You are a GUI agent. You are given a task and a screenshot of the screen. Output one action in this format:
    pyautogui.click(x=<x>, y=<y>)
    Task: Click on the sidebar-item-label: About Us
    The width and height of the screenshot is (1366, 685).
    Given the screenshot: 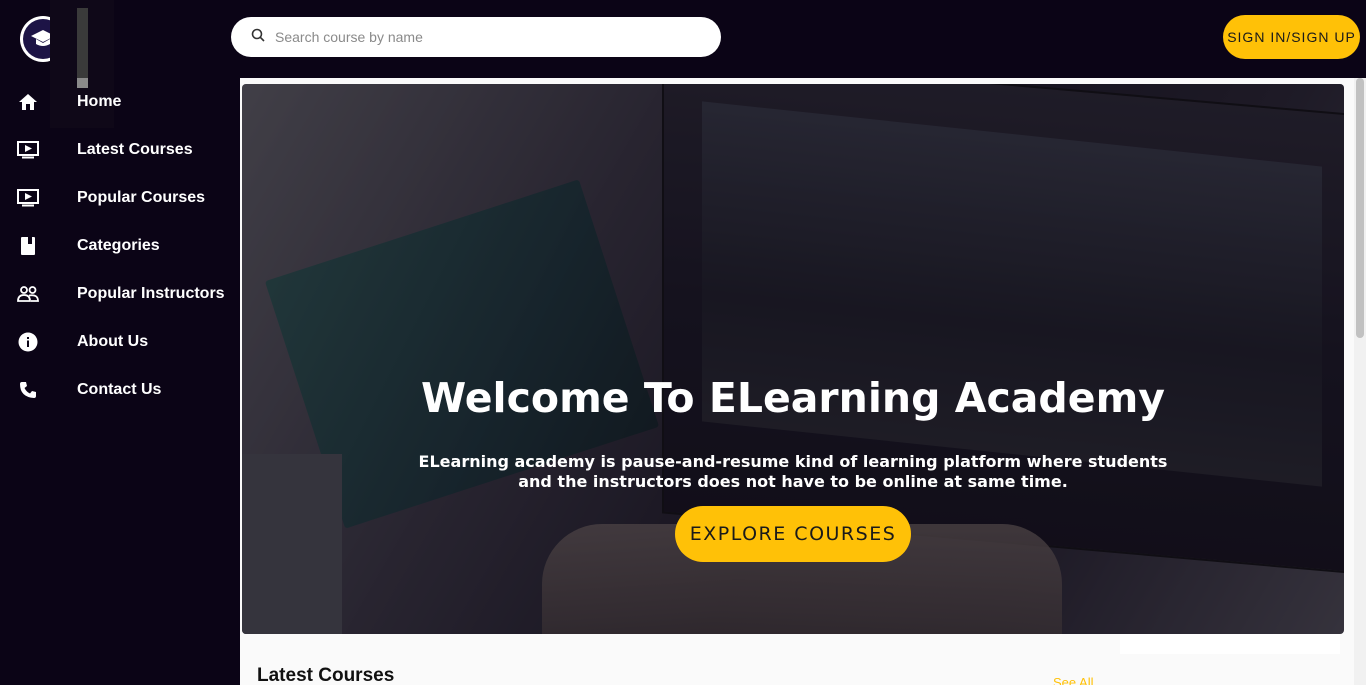 What is the action you would take?
    pyautogui.click(x=113, y=341)
    